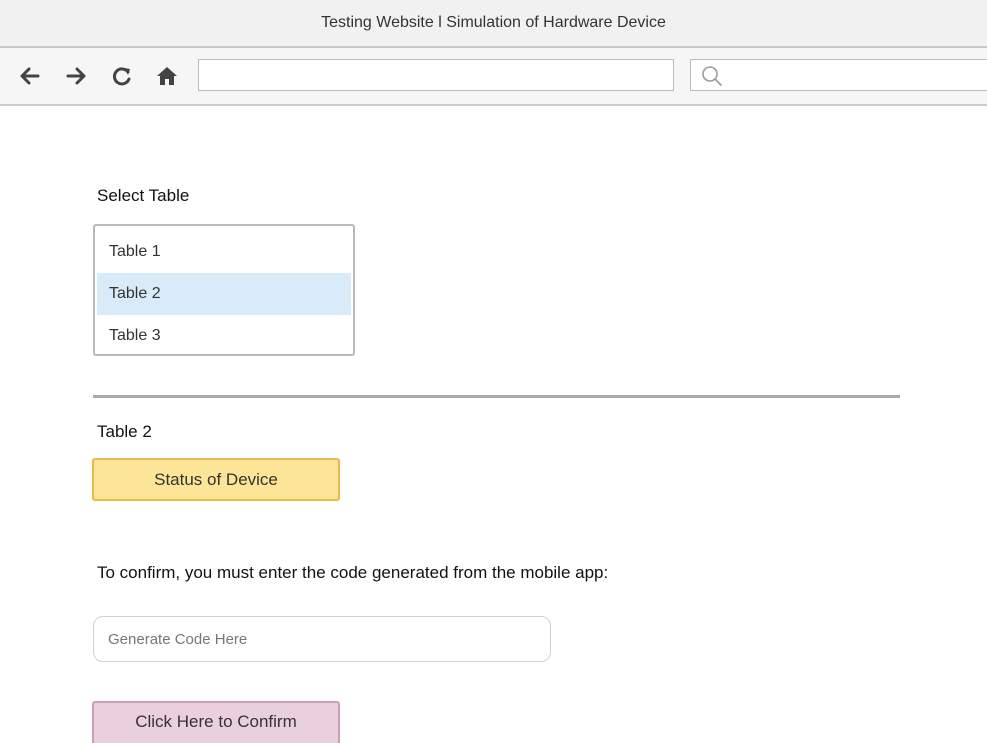 This screenshot has height=743, width=987. I want to click on back-arrow-icon, so click(30, 76).